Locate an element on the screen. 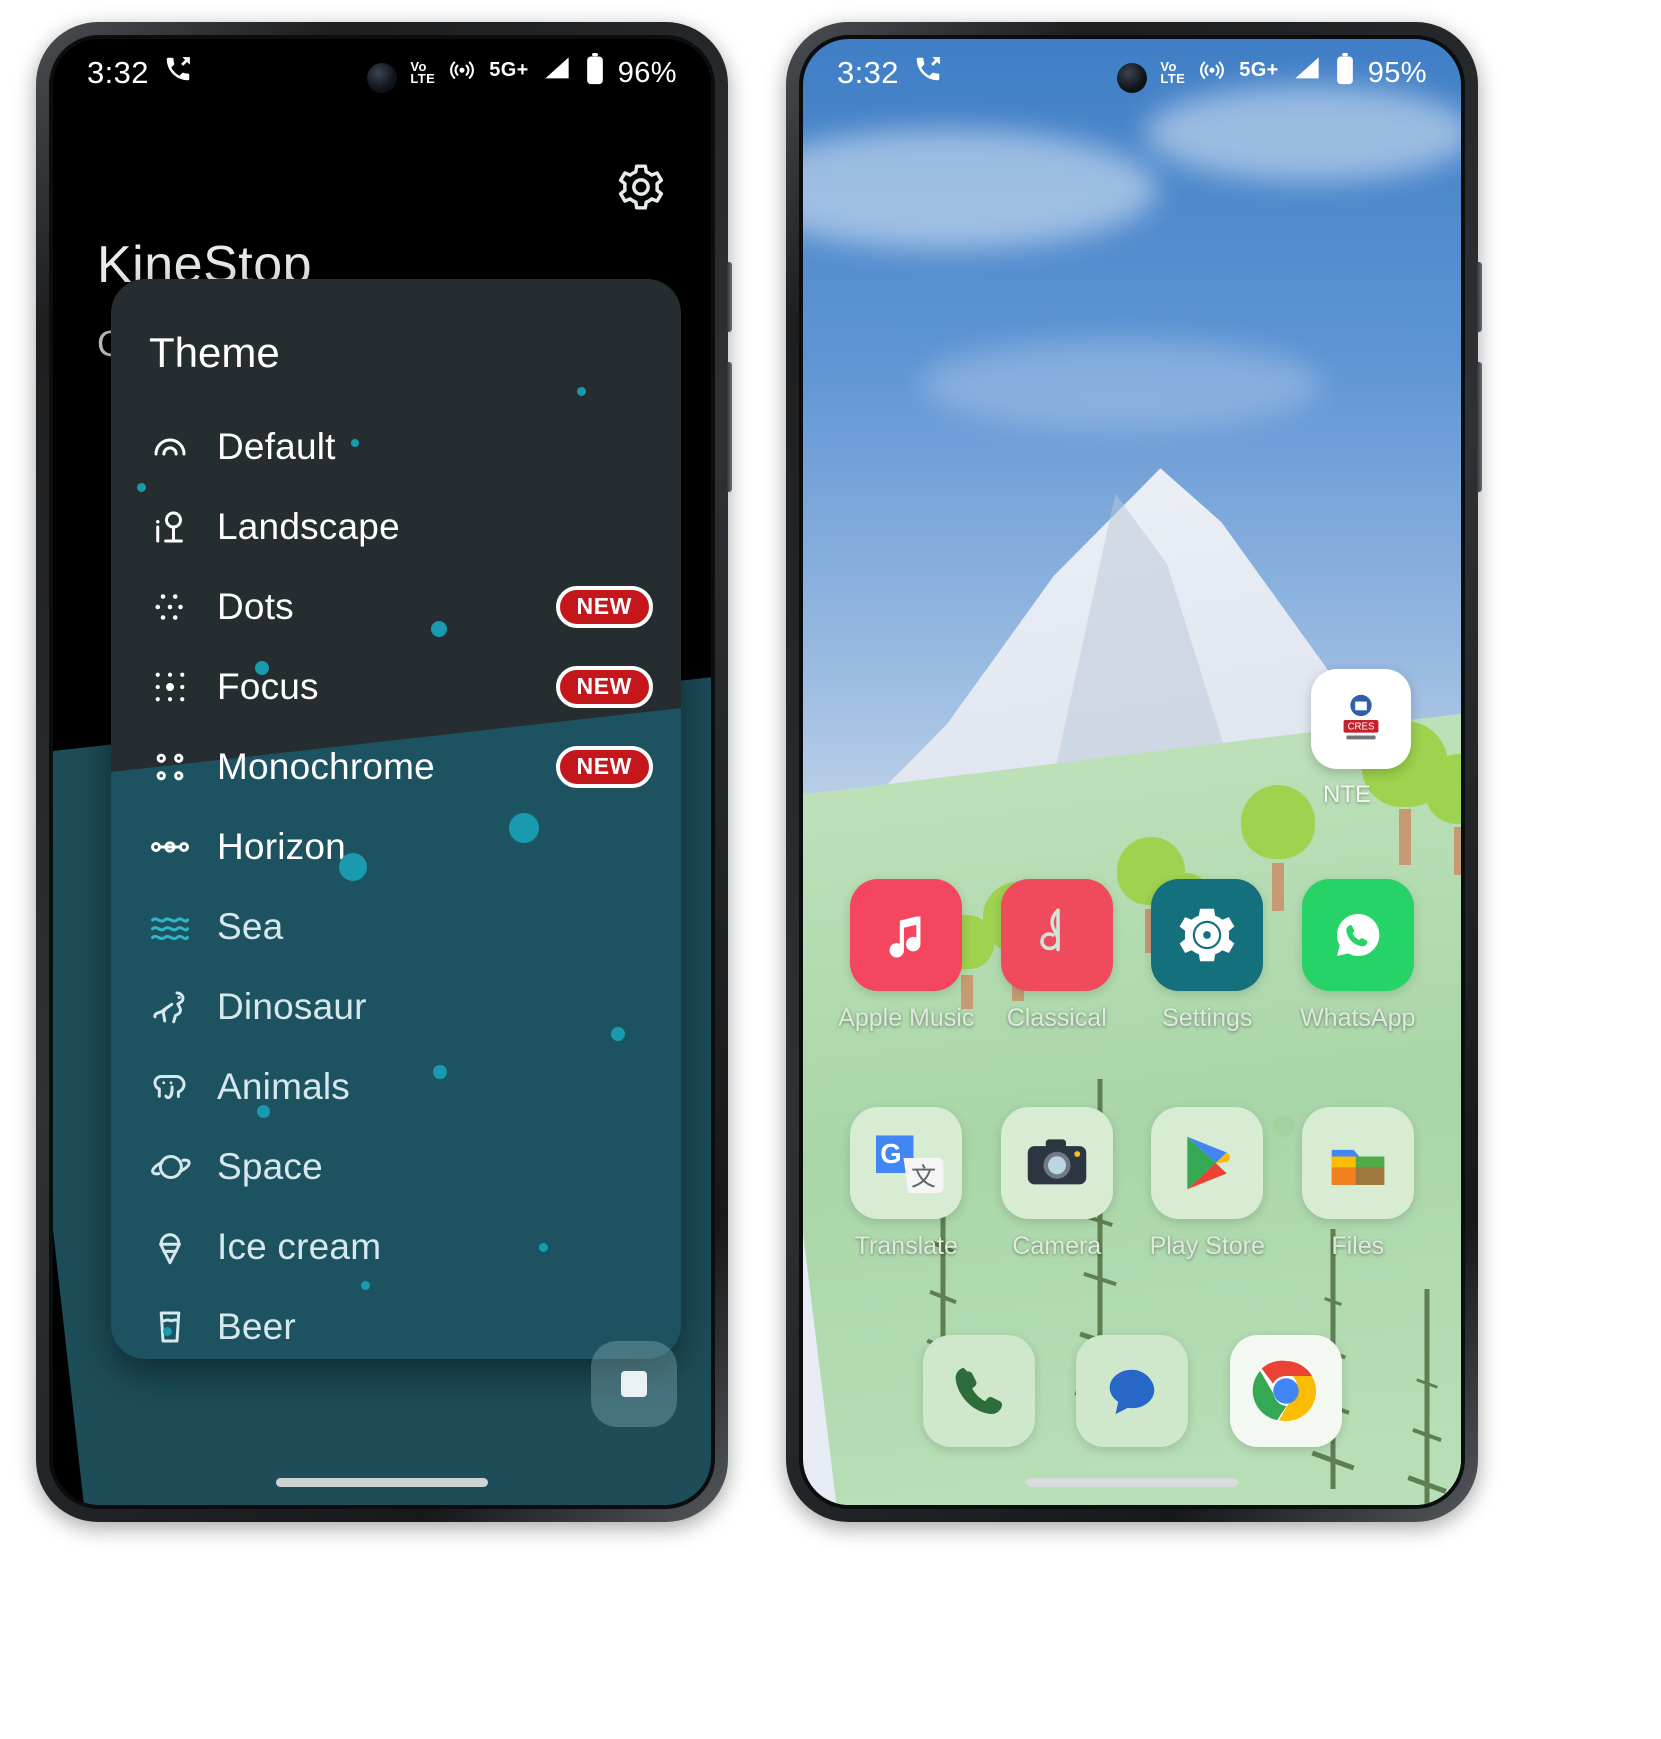  theme-option-label: Sea is located at coordinates (250, 926).